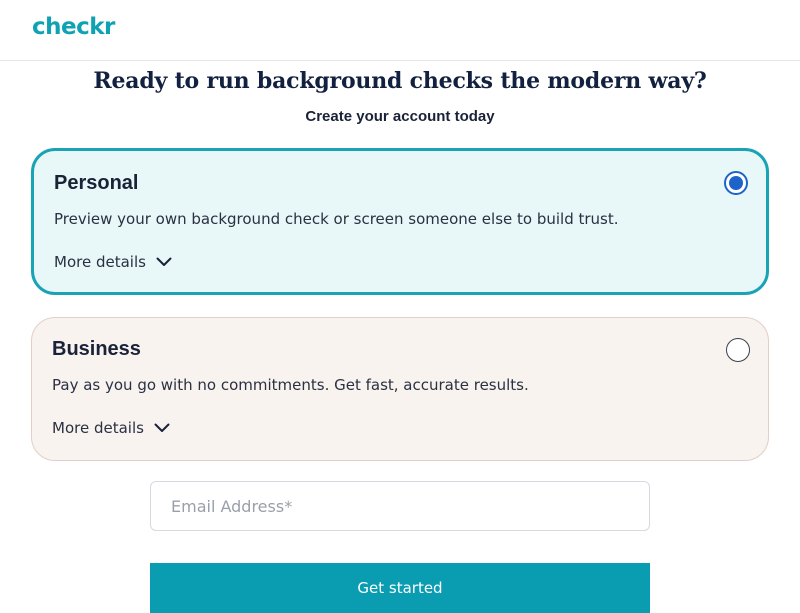  I want to click on radio-selected-icon, so click(736, 183).